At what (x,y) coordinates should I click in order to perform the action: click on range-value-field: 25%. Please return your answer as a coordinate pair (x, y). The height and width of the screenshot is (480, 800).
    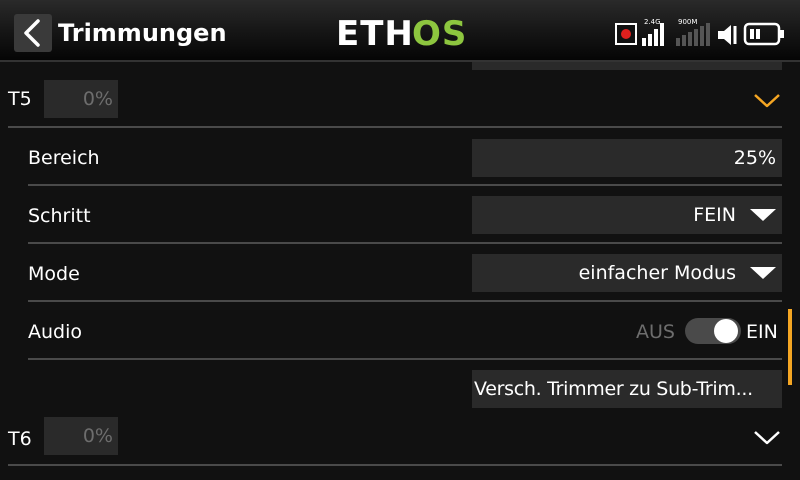
    Looking at the image, I should click on (627, 158).